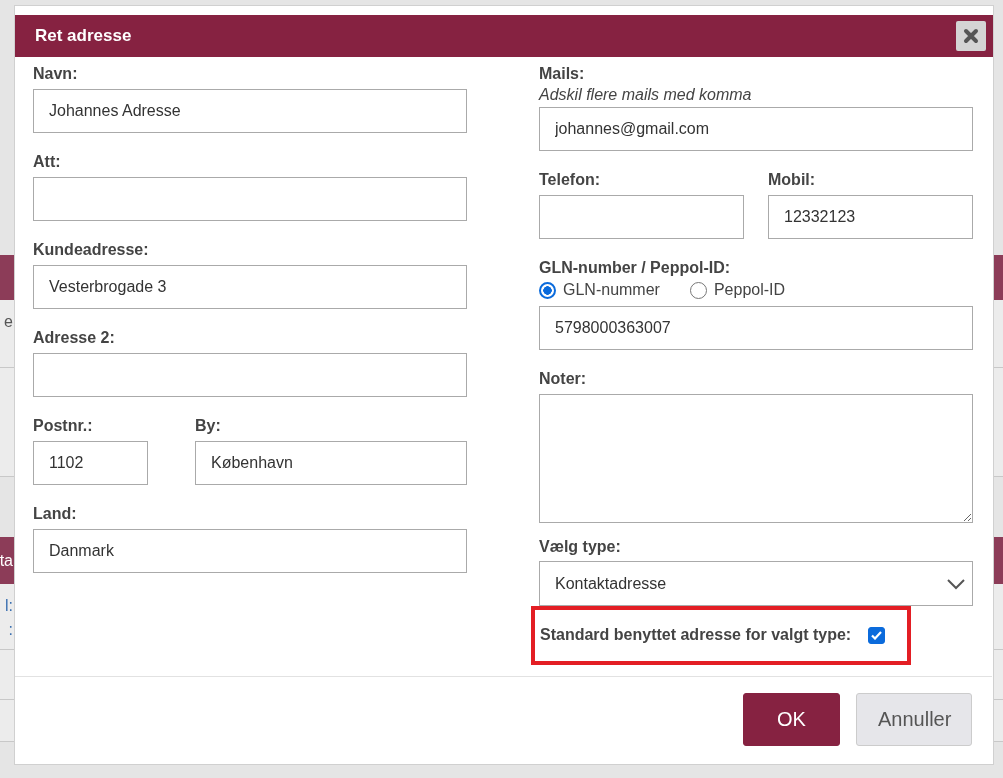  I want to click on background-text: e, so click(8, 322).